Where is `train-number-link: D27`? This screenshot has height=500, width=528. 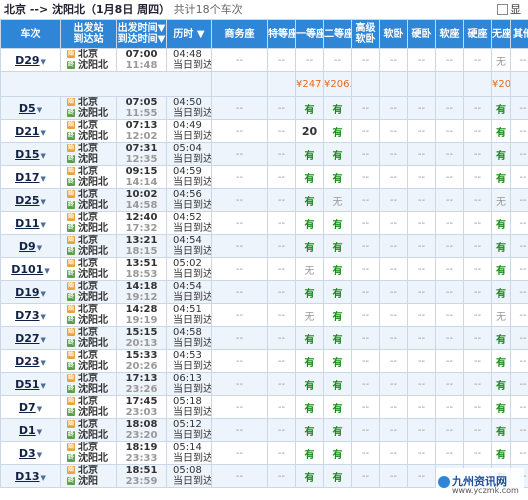
train-number-link: D27 is located at coordinates (27, 338).